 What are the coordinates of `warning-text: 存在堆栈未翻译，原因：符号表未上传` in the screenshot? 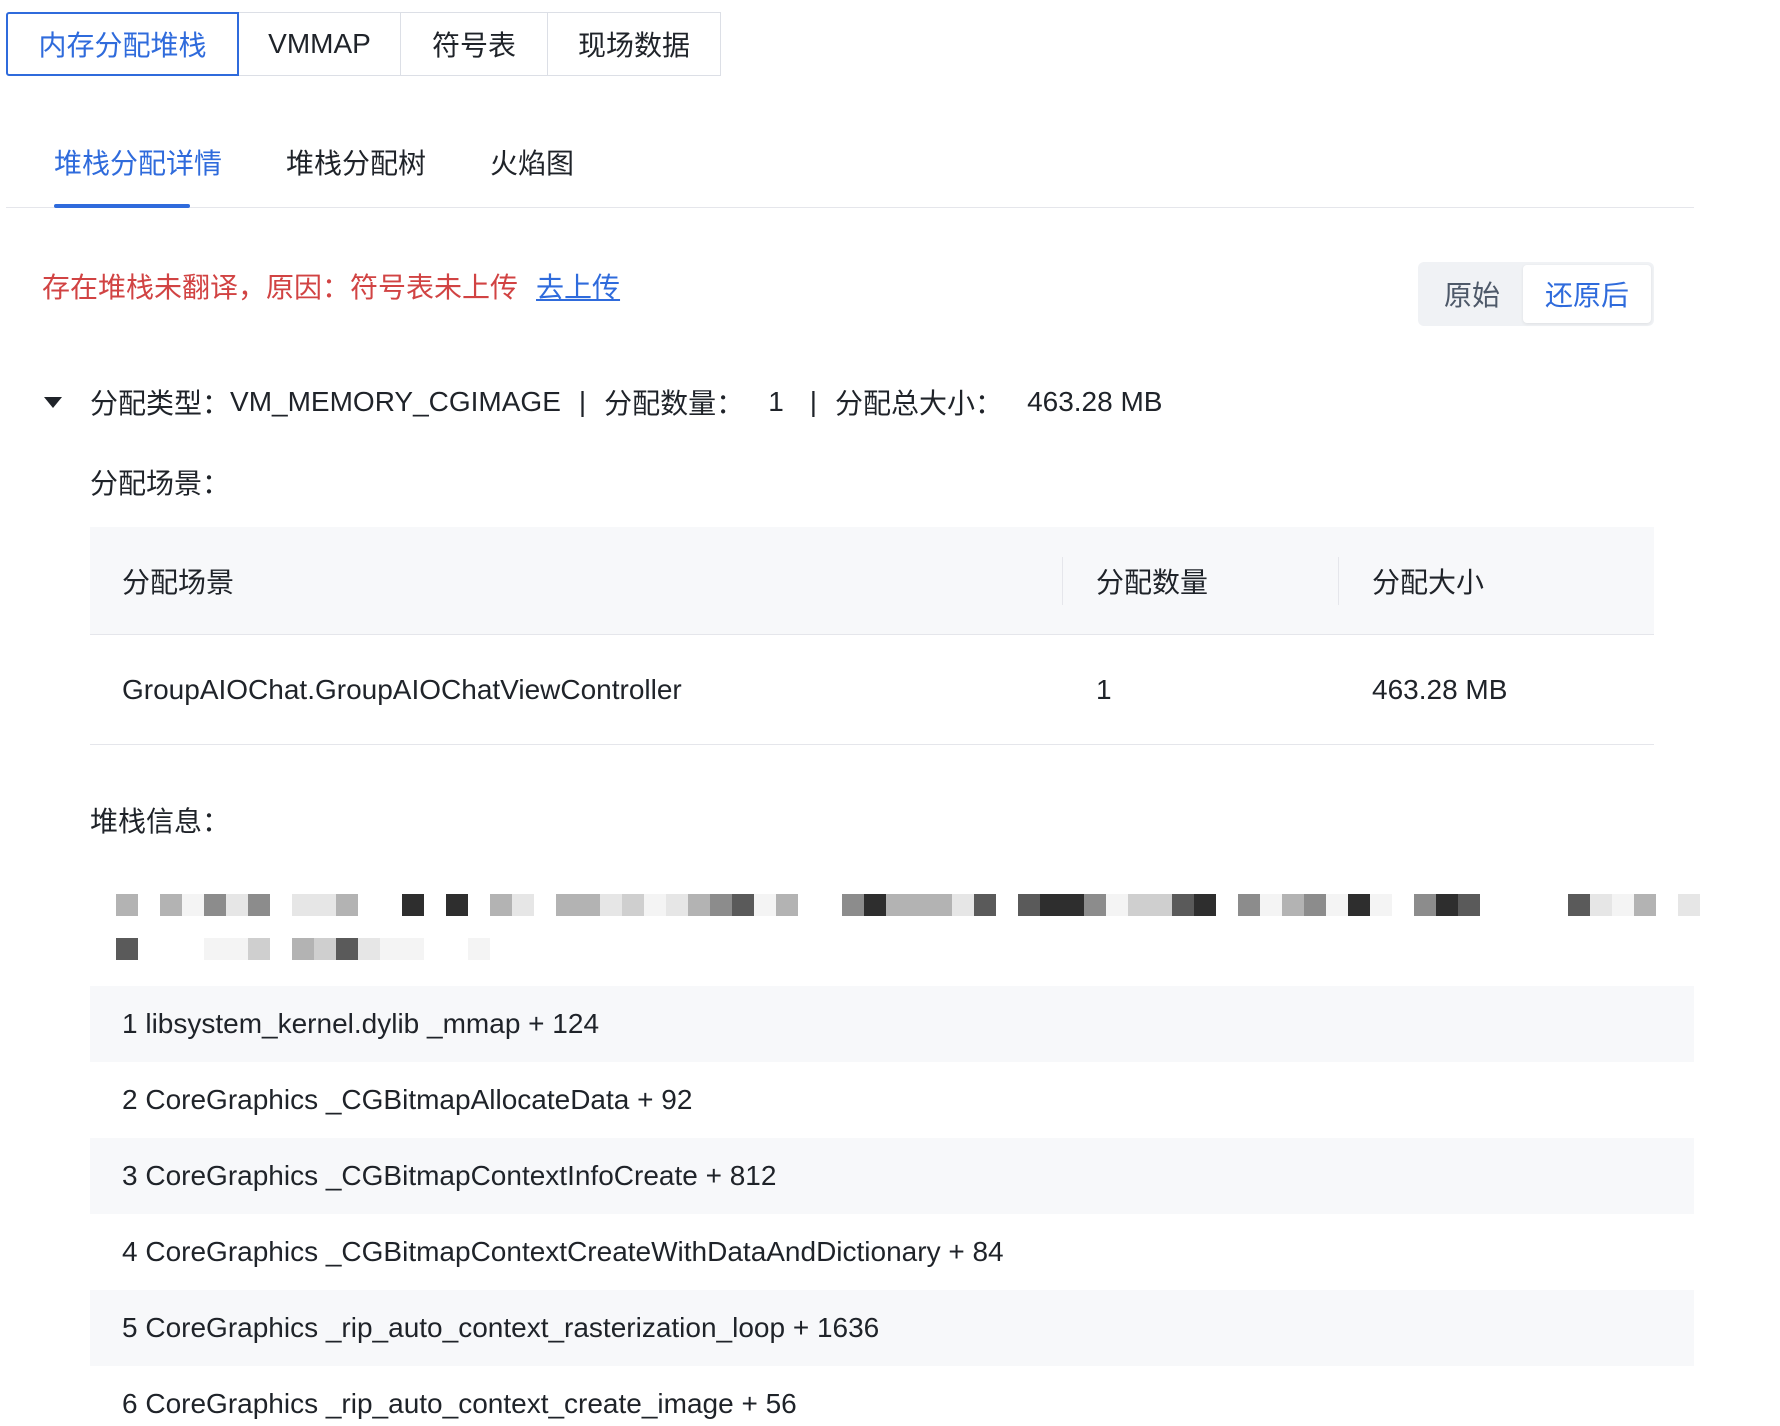 It's located at (280, 287).